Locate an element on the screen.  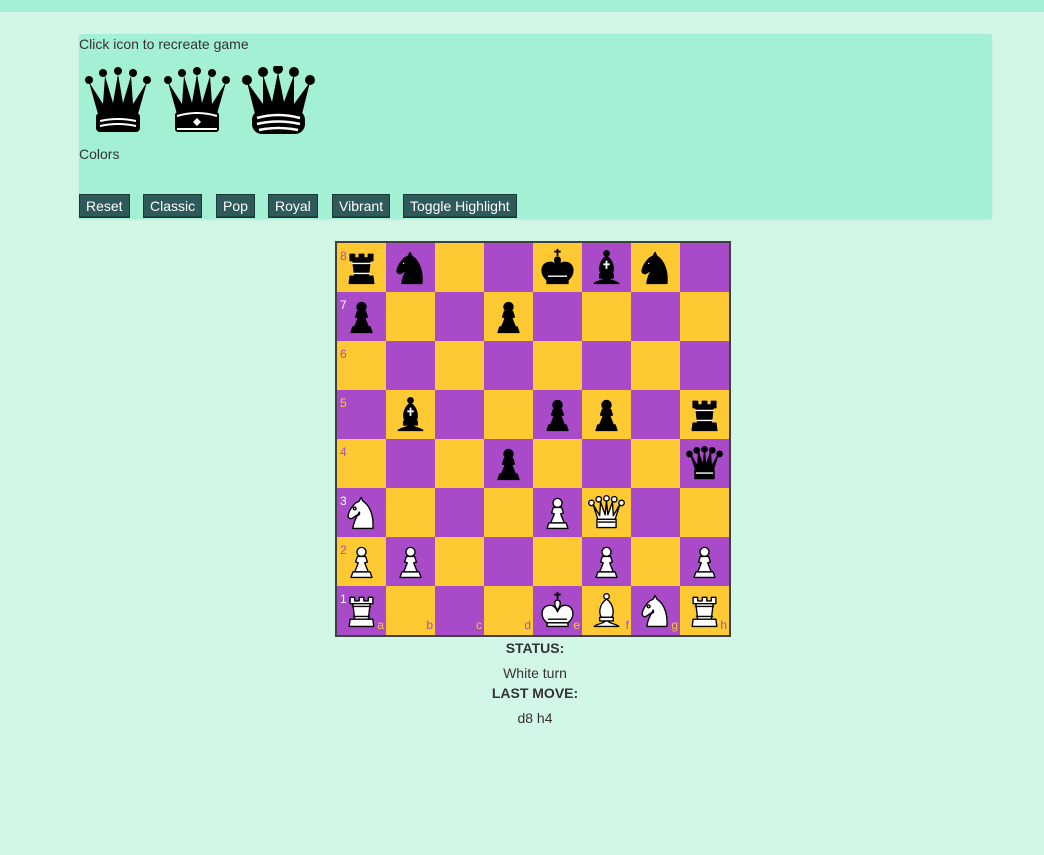
square-d6 is located at coordinates (508, 365).